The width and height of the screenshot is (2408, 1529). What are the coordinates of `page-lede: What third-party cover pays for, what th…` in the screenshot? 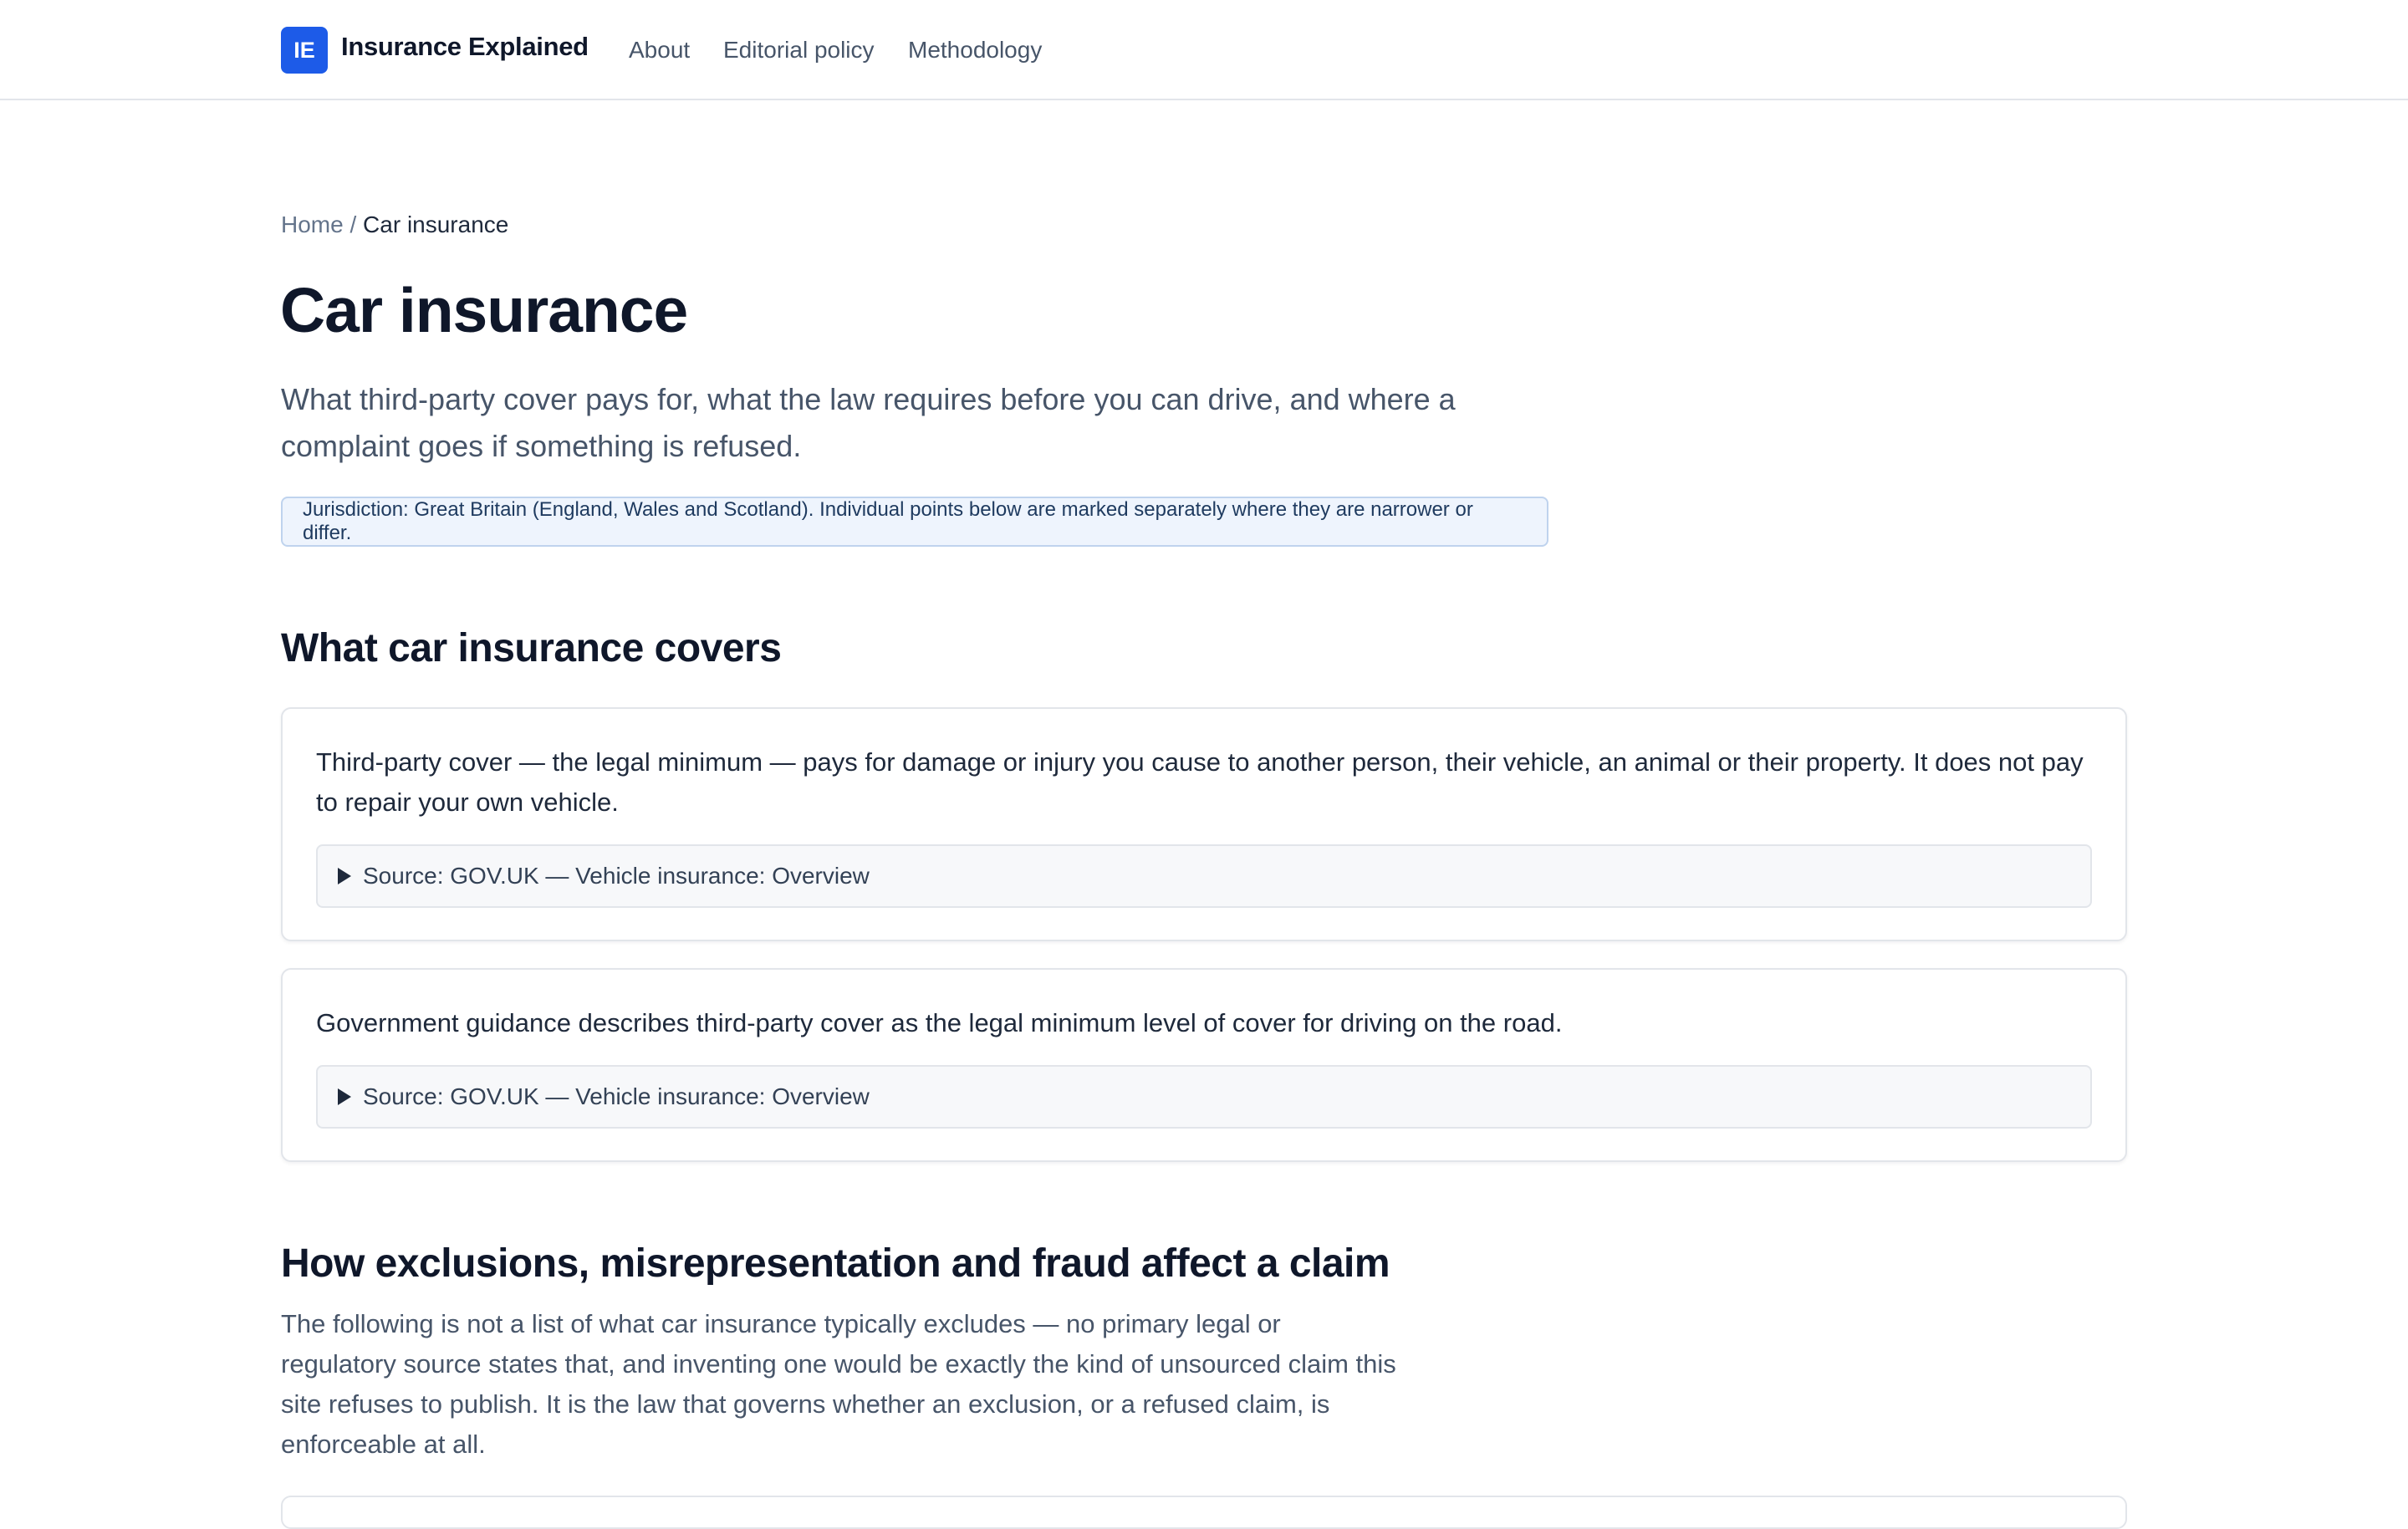 It's located at (869, 422).